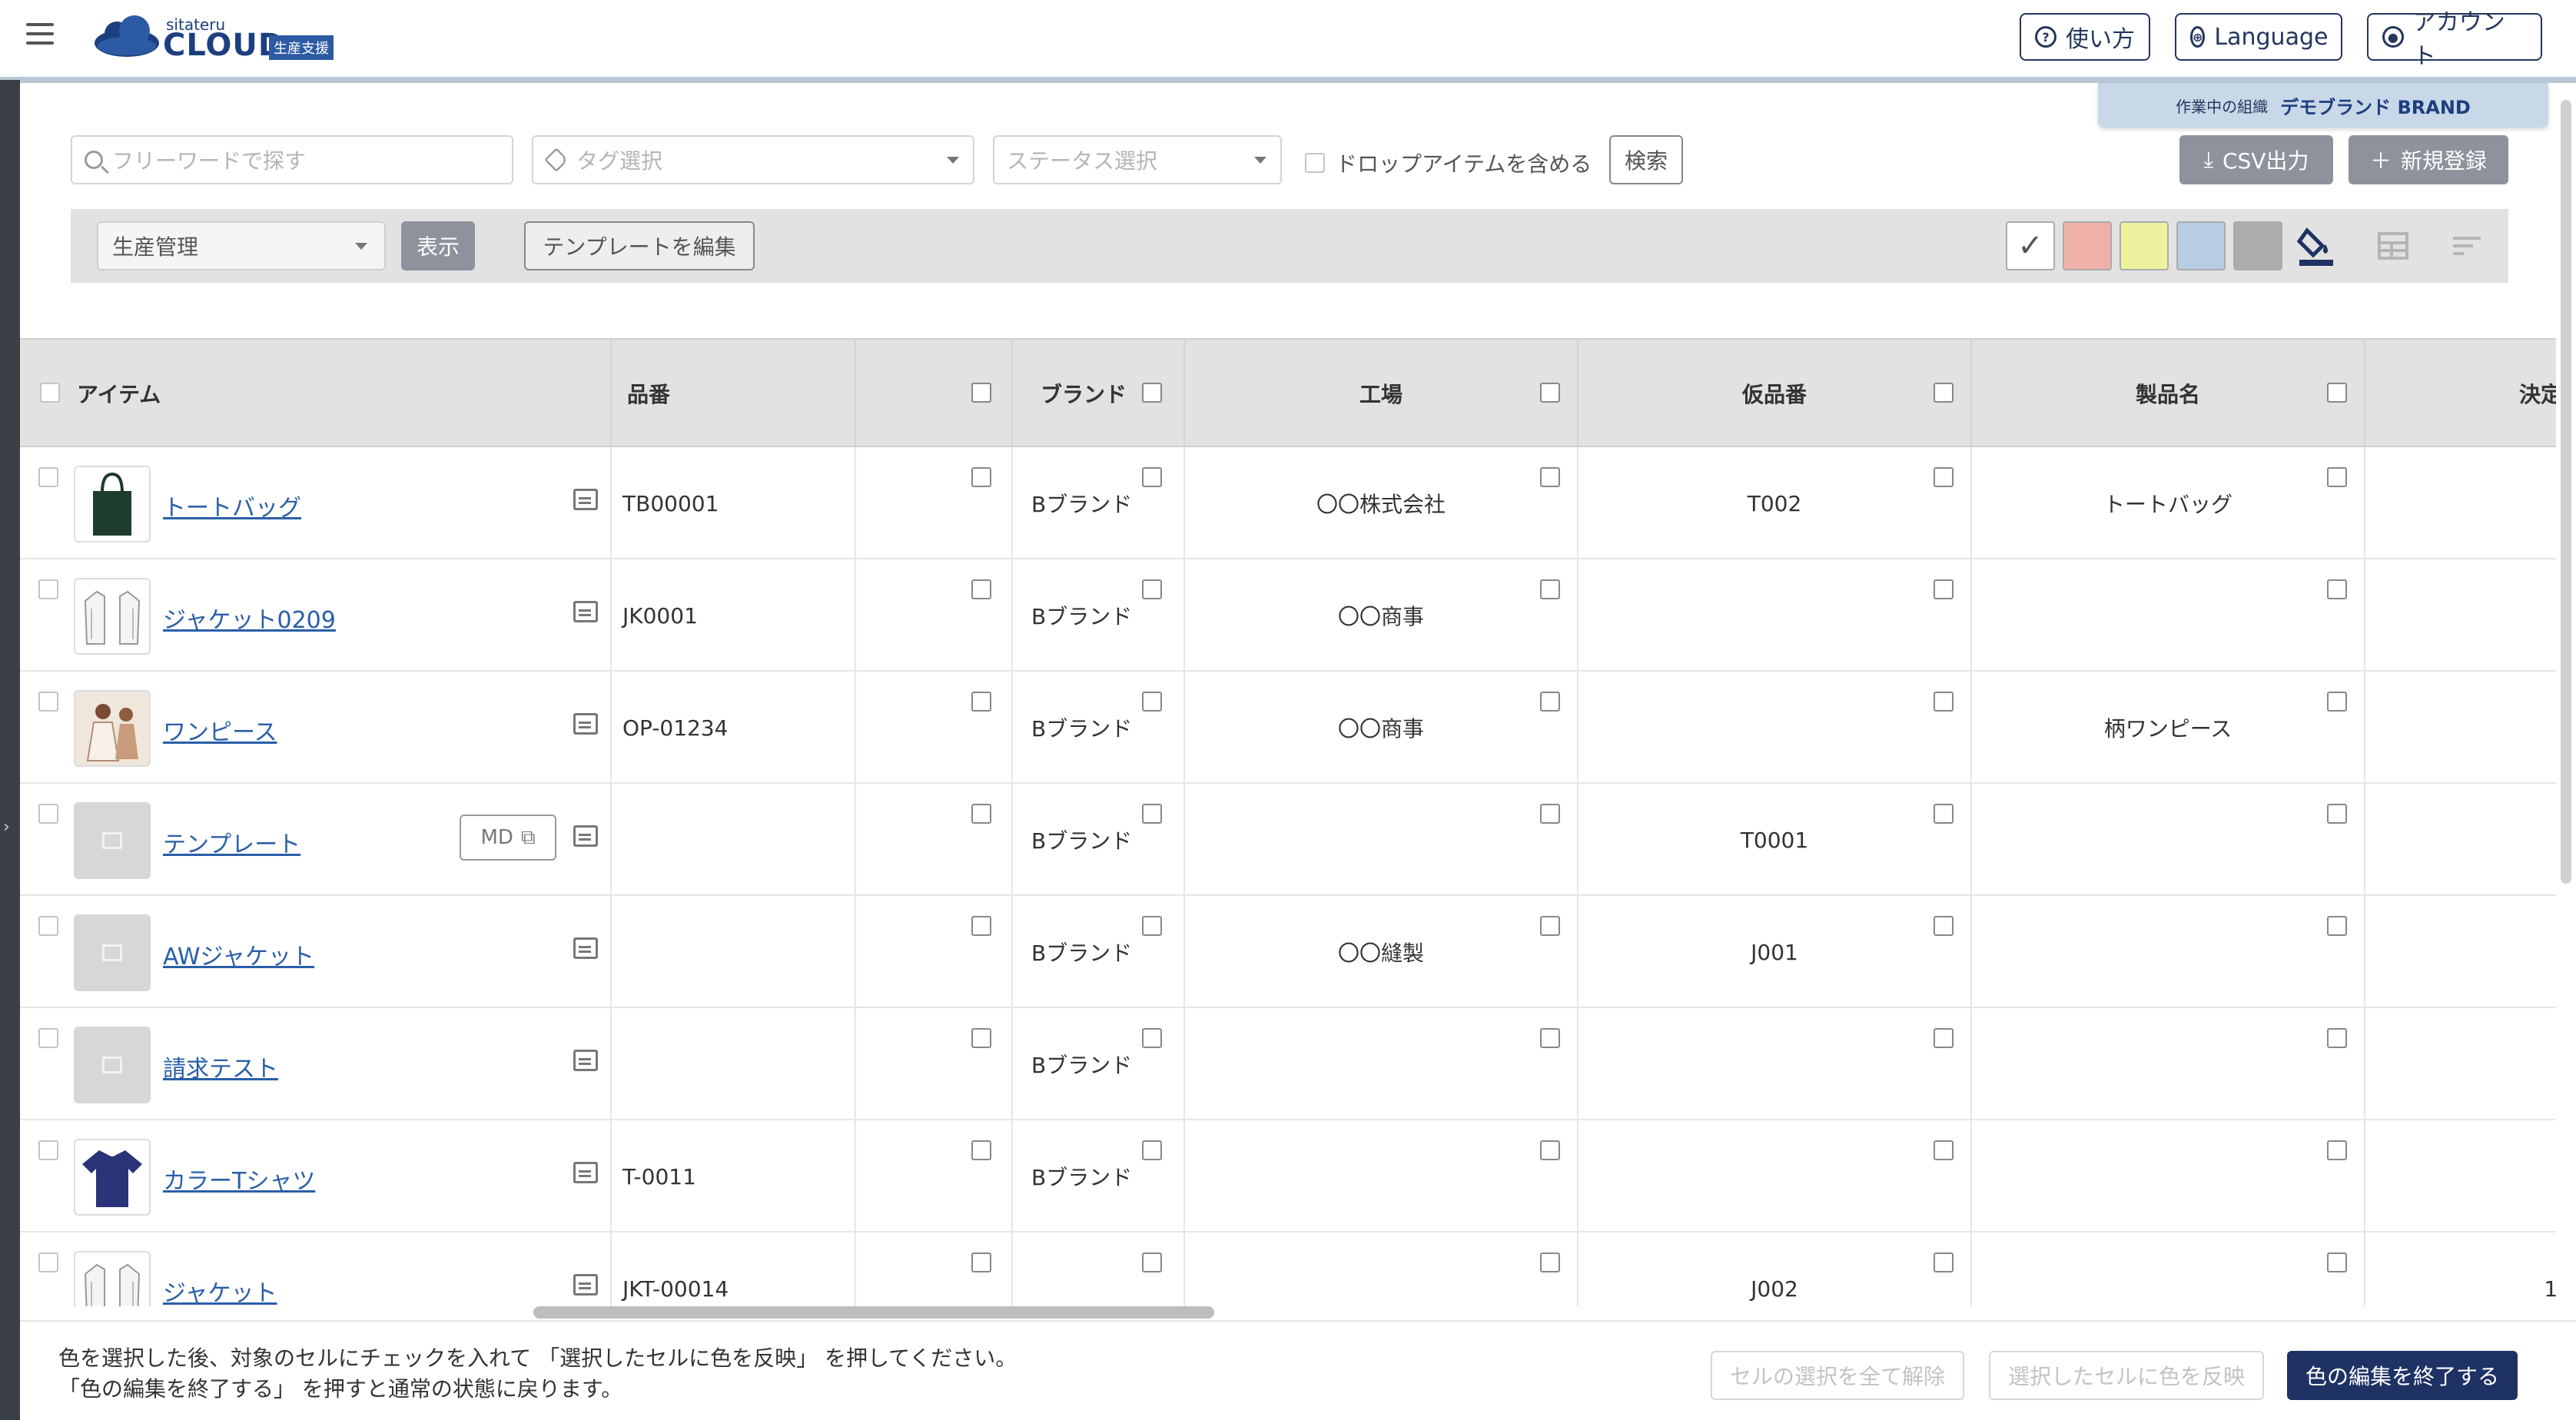  Describe the element at coordinates (2460, 1270) in the screenshot. I see `table-cell-last: 10` at that location.